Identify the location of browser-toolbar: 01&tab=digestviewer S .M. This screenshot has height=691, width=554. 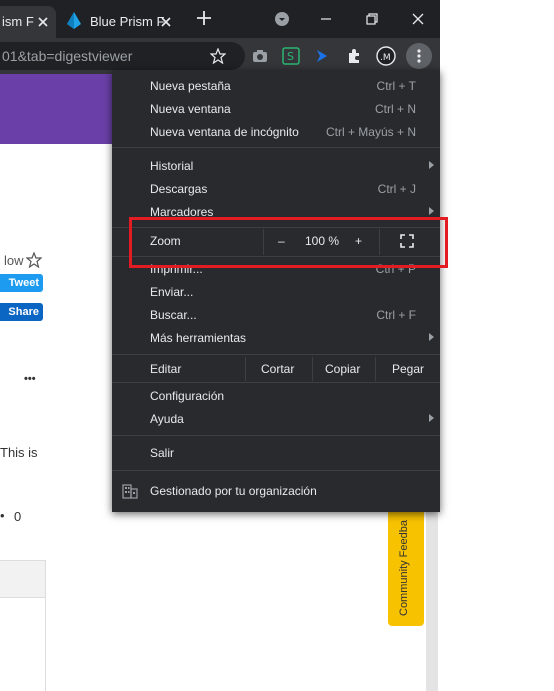
(220, 56).